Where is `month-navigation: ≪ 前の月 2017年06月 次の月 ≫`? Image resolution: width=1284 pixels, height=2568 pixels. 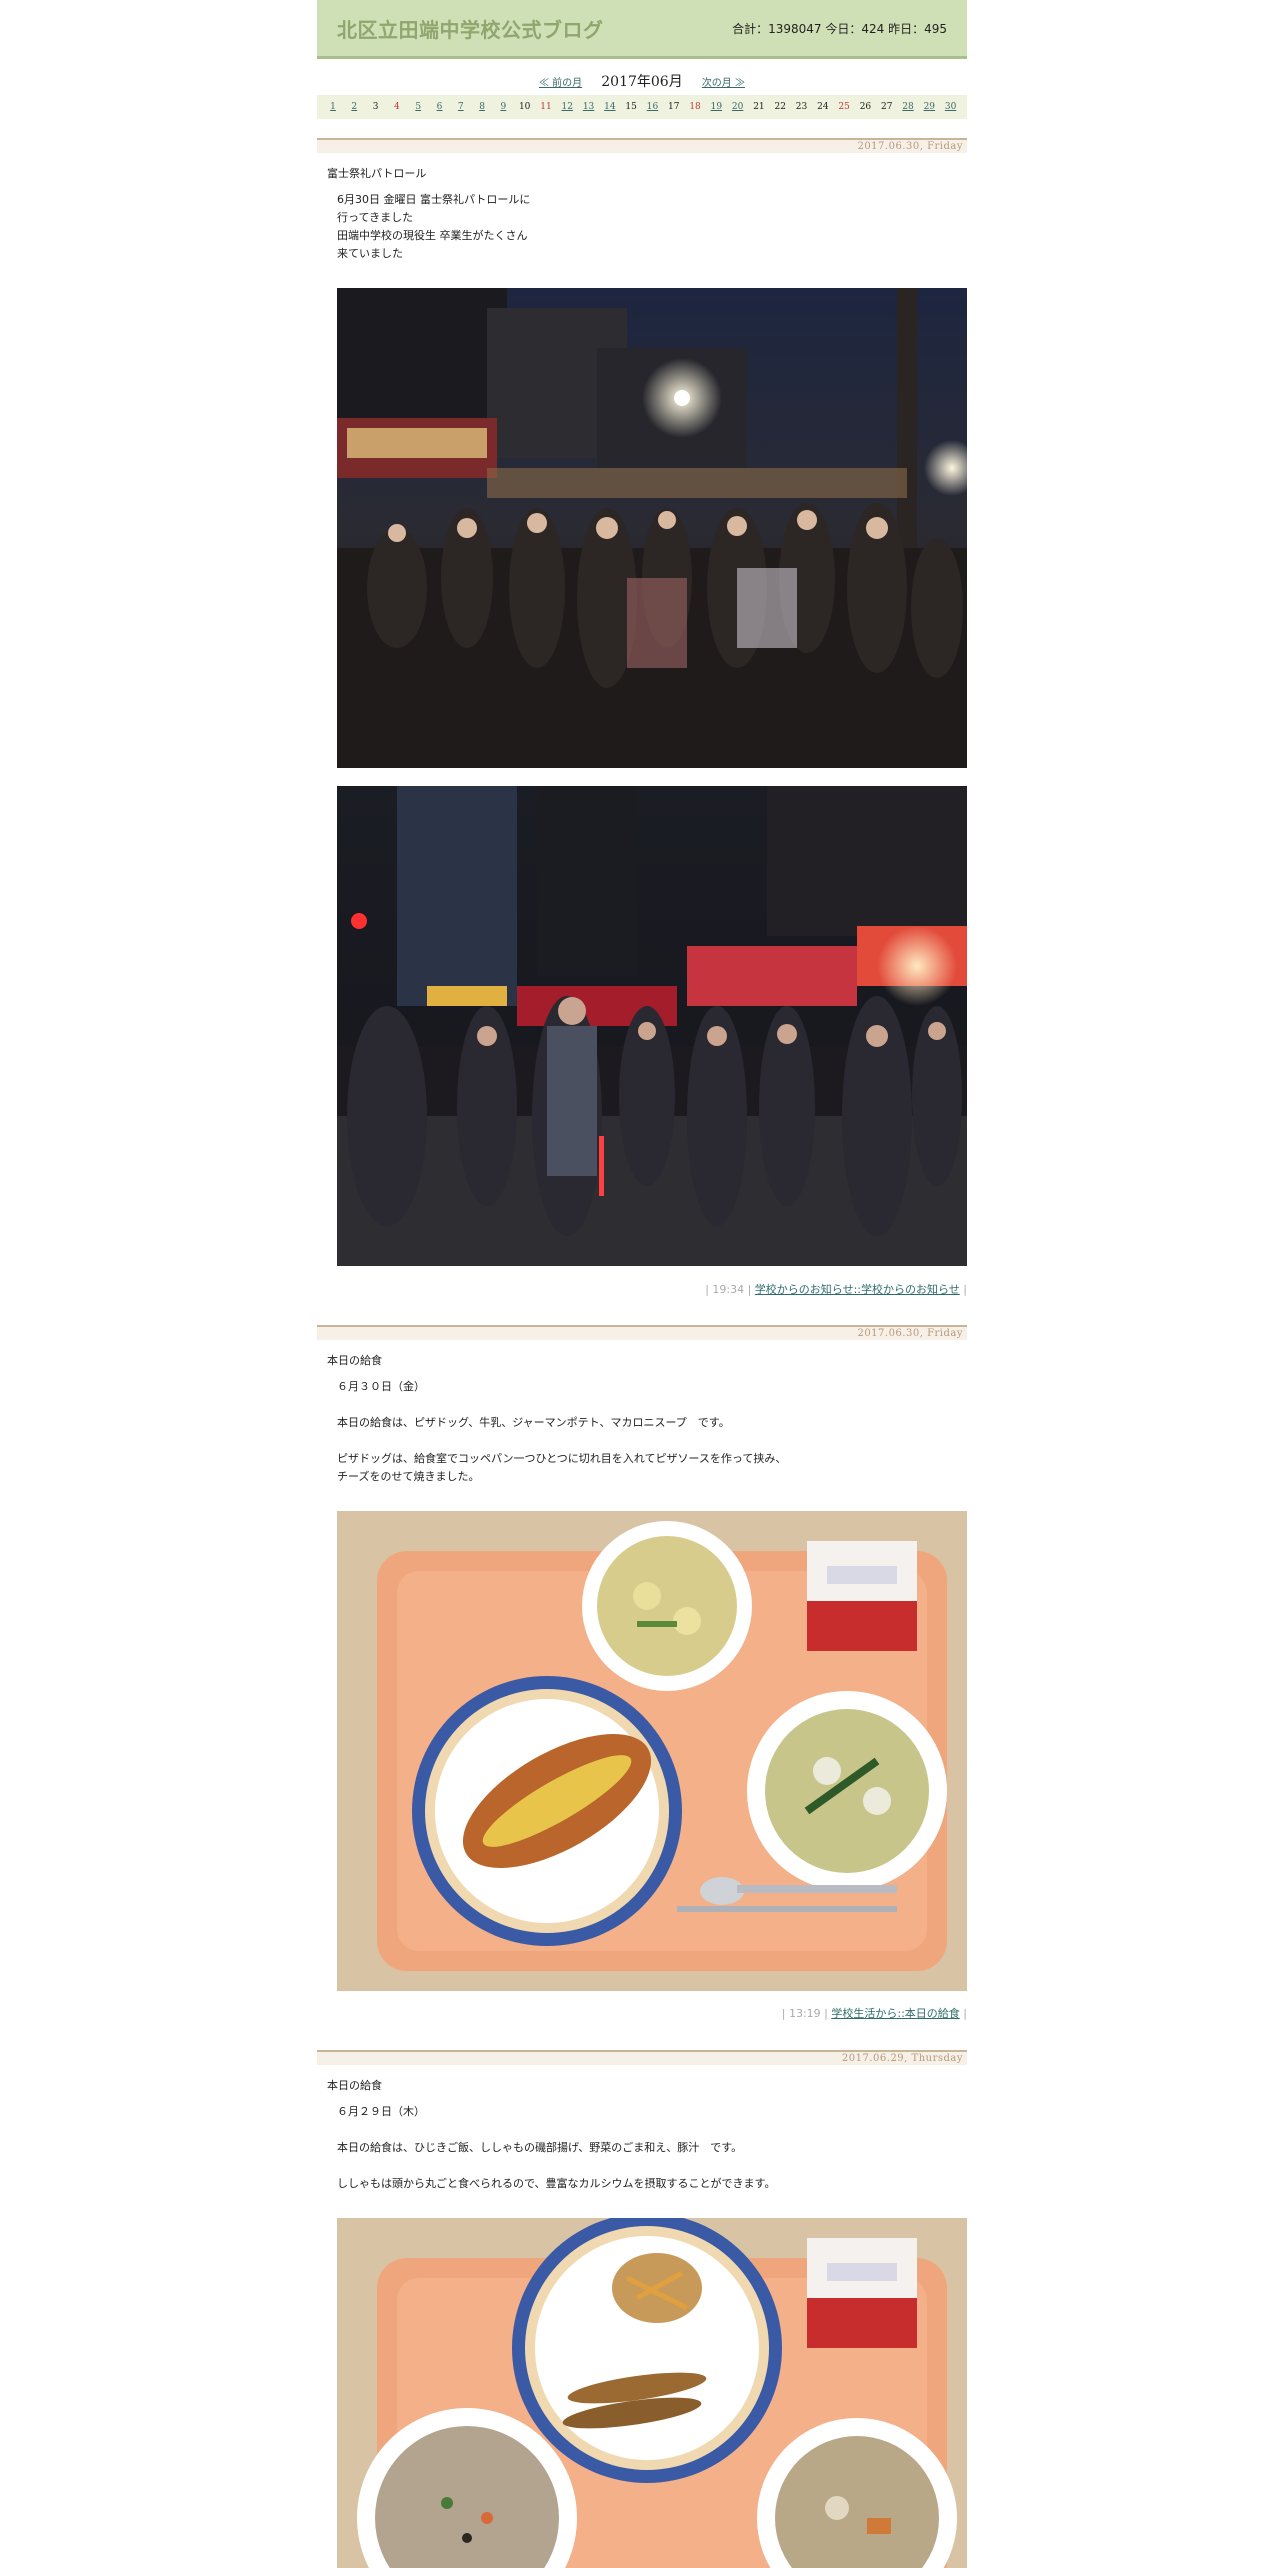 month-navigation: ≪ 前の月 2017年06月 次の月 ≫ is located at coordinates (642, 81).